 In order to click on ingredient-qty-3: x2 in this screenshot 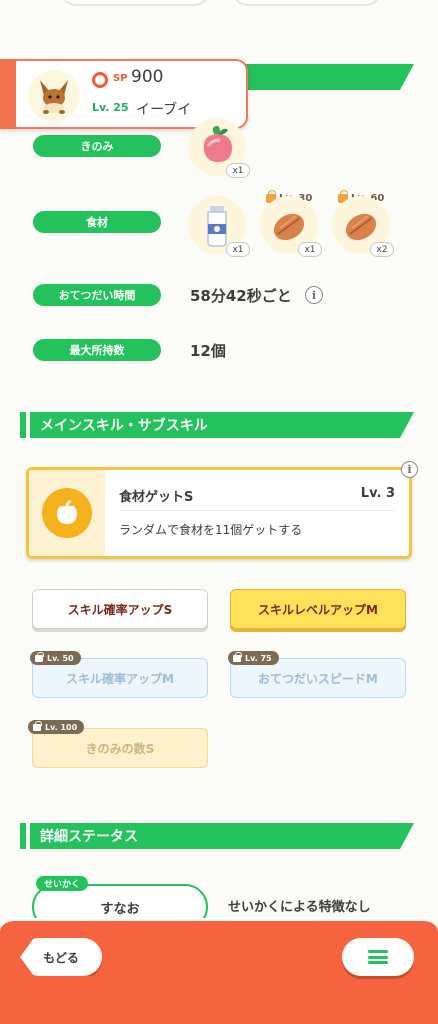, I will do `click(382, 249)`.